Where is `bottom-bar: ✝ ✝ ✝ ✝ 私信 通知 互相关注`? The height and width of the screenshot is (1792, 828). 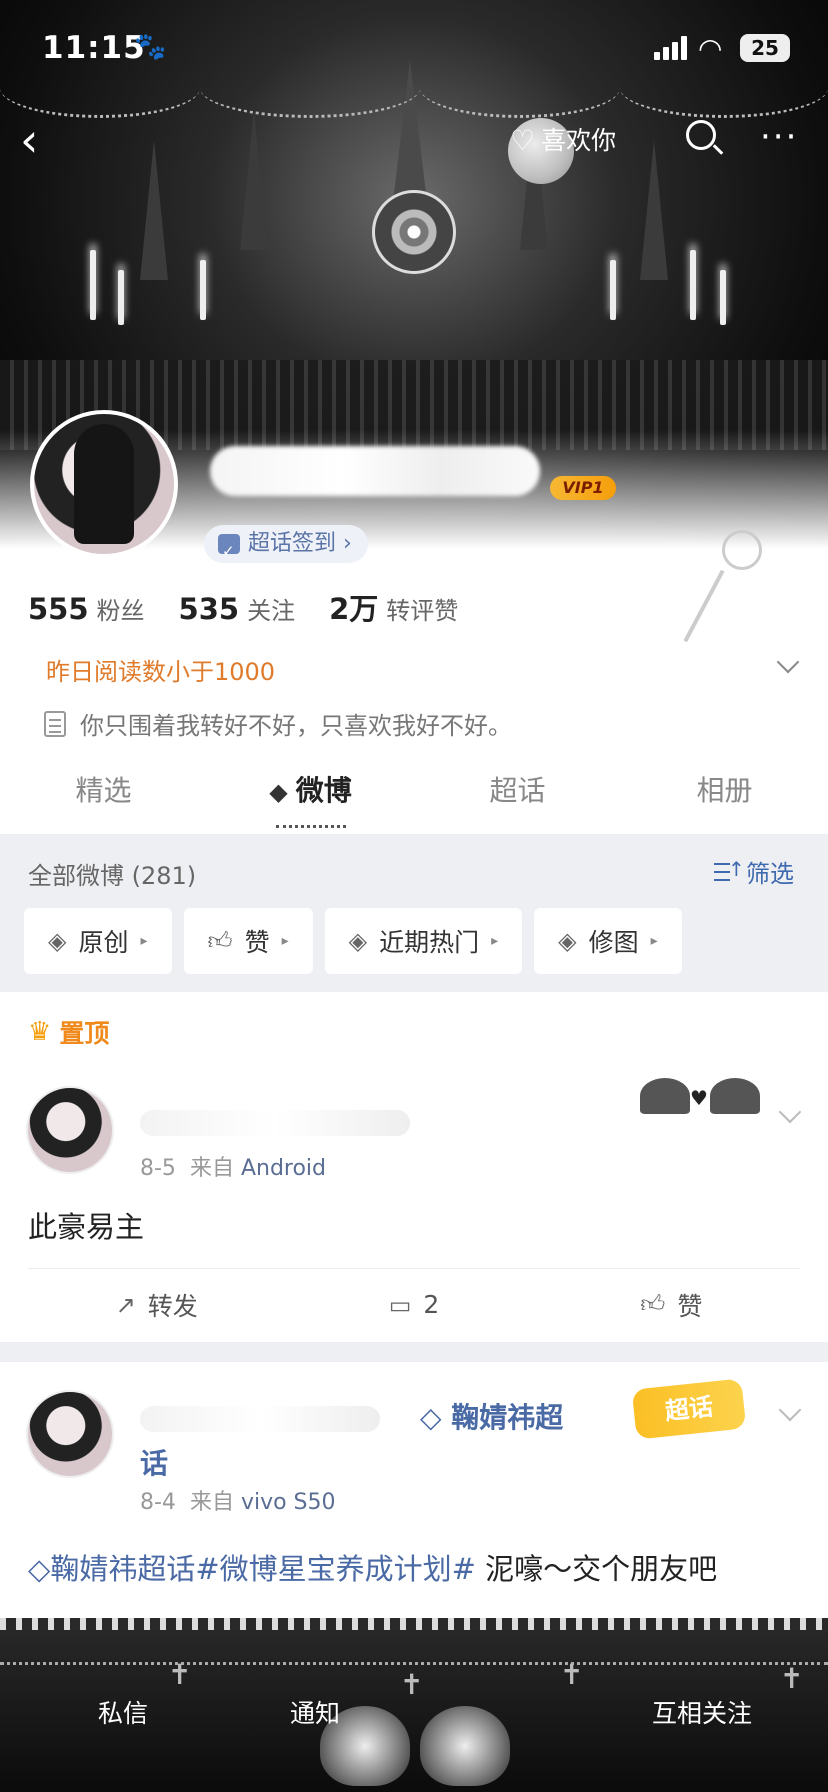 bottom-bar: ✝ ✝ ✝ ✝ 私信 通知 互相关注 is located at coordinates (414, 1705).